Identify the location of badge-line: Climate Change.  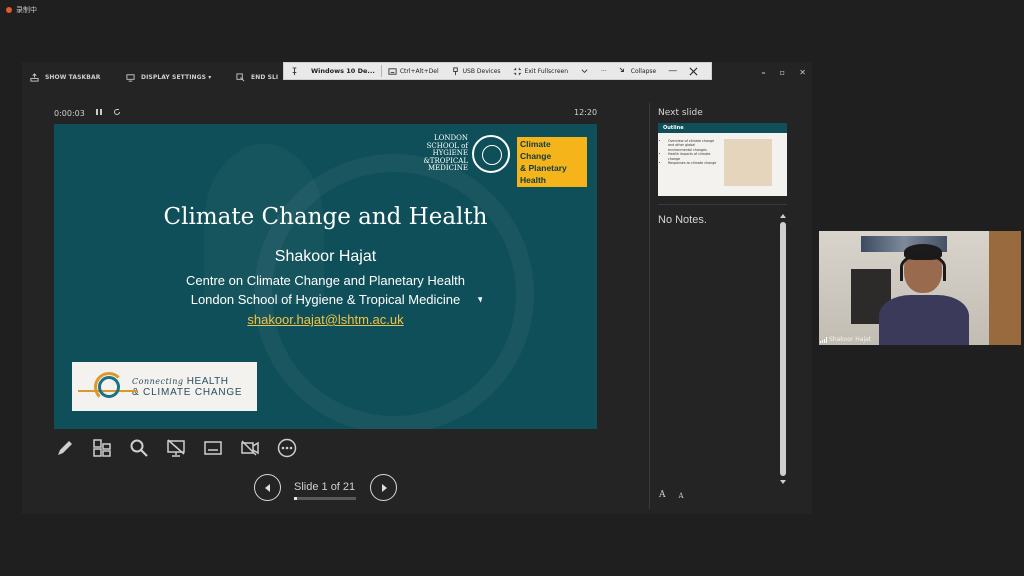
(536, 150).